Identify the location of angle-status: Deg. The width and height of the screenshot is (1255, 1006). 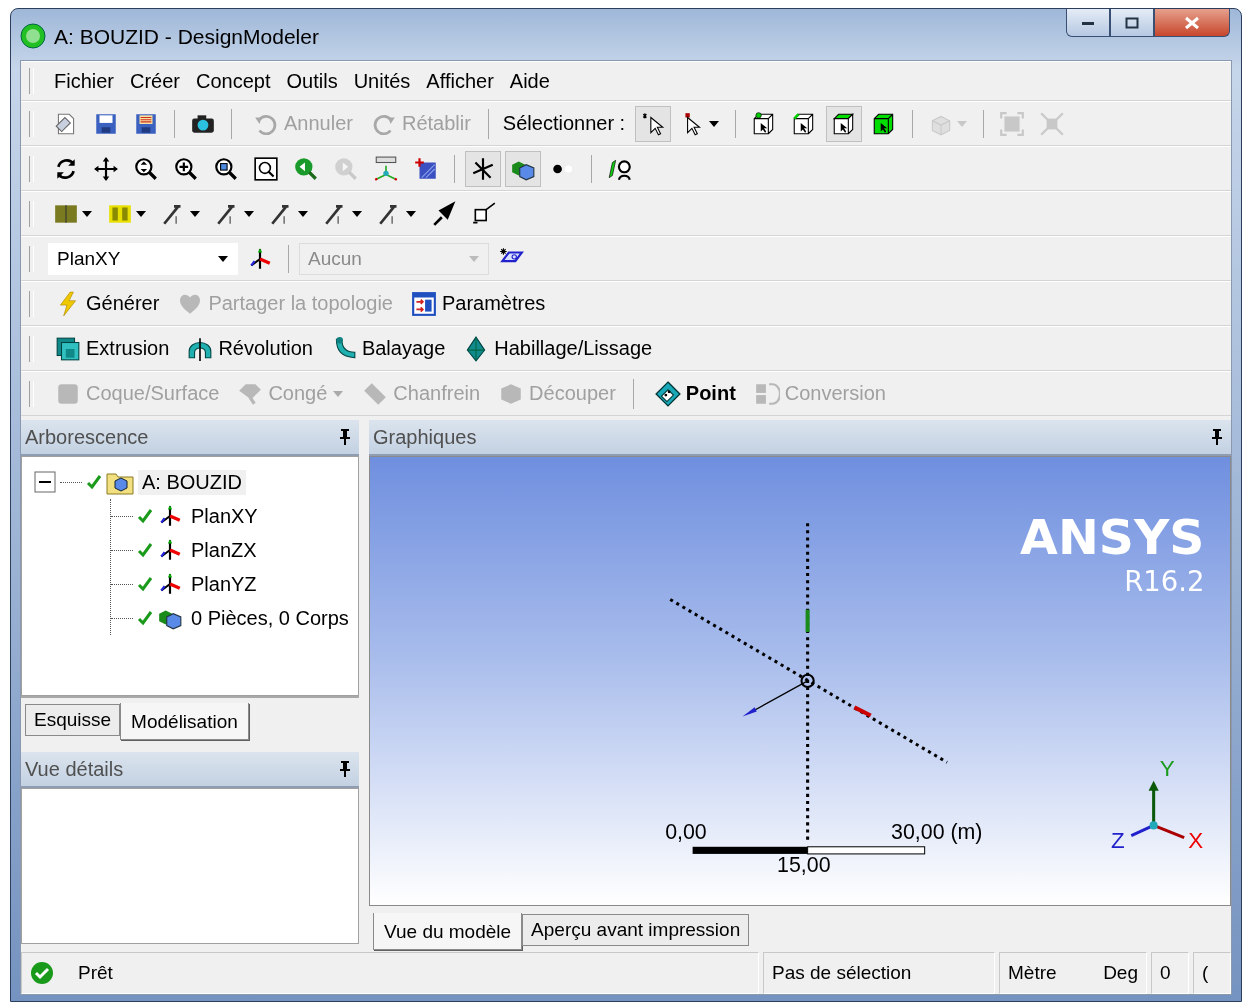
(1120, 973).